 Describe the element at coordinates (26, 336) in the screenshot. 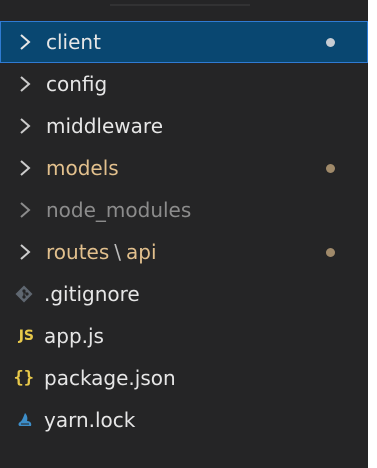

I see `js-icon-text: JS` at that location.